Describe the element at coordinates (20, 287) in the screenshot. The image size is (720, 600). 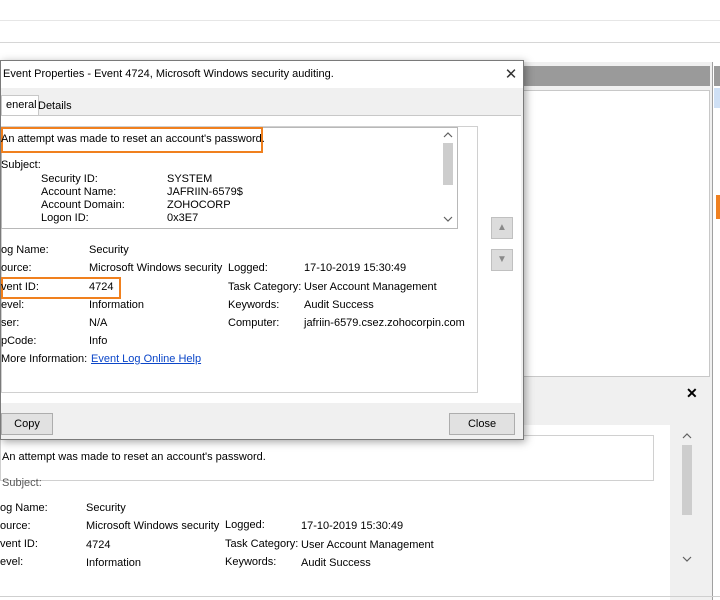
I see `event-id-label: vent ID:` at that location.